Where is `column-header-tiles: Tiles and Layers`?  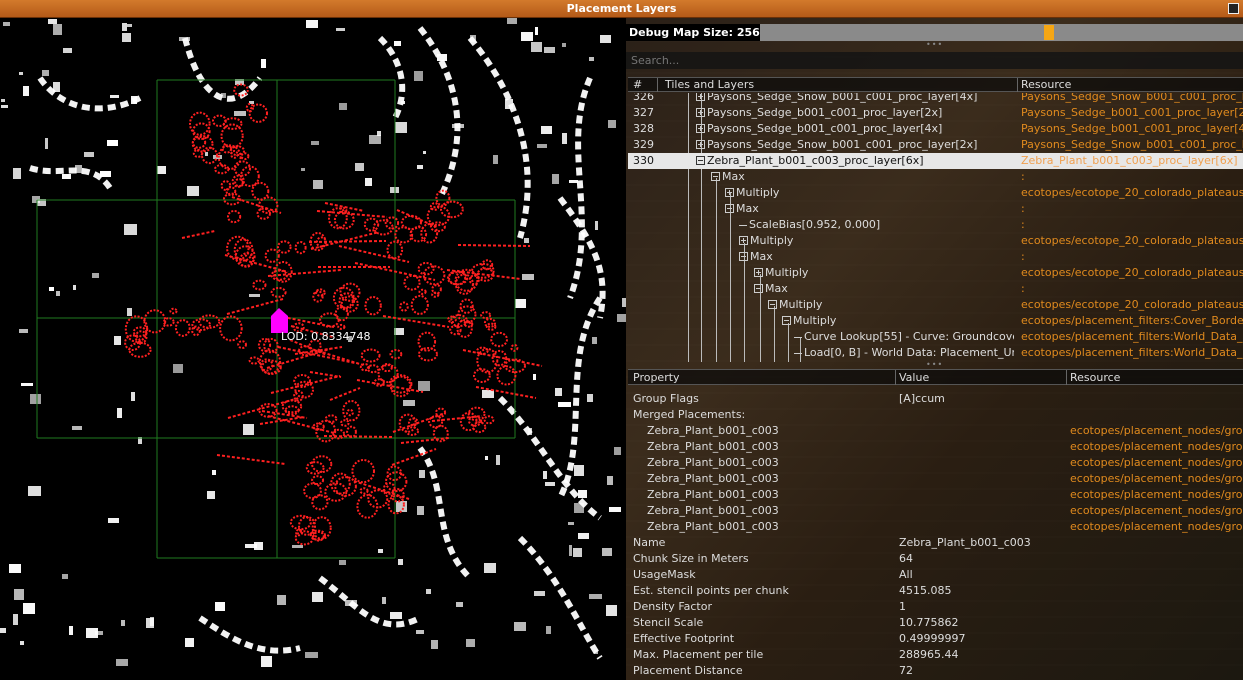 column-header-tiles: Tiles and Layers is located at coordinates (709, 85).